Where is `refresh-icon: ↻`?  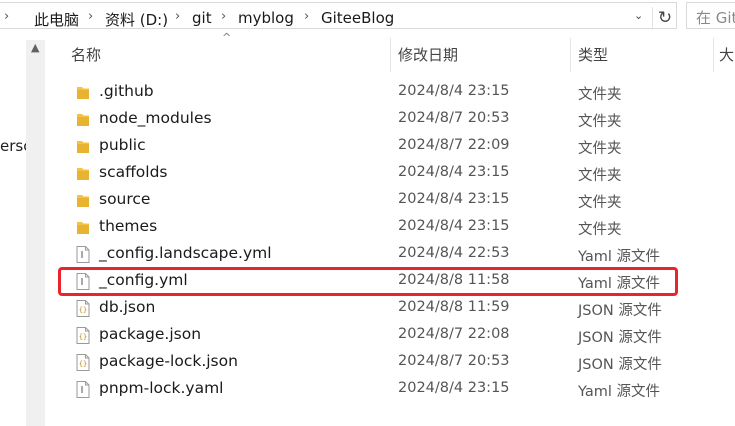
refresh-icon: ↻ is located at coordinates (664, 18).